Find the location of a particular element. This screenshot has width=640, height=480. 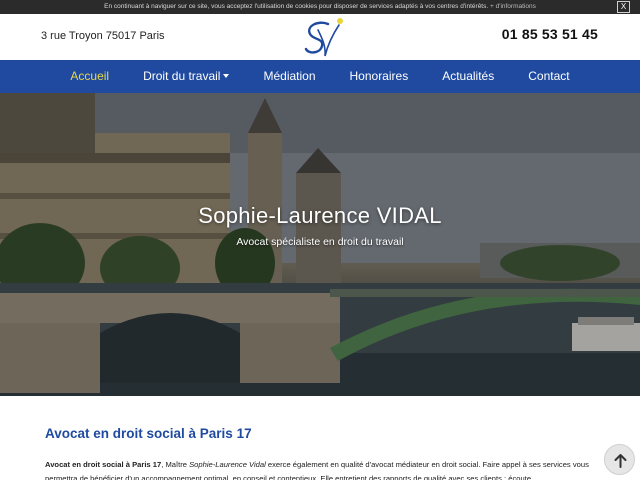

arrow-up-icon is located at coordinates (620, 461).